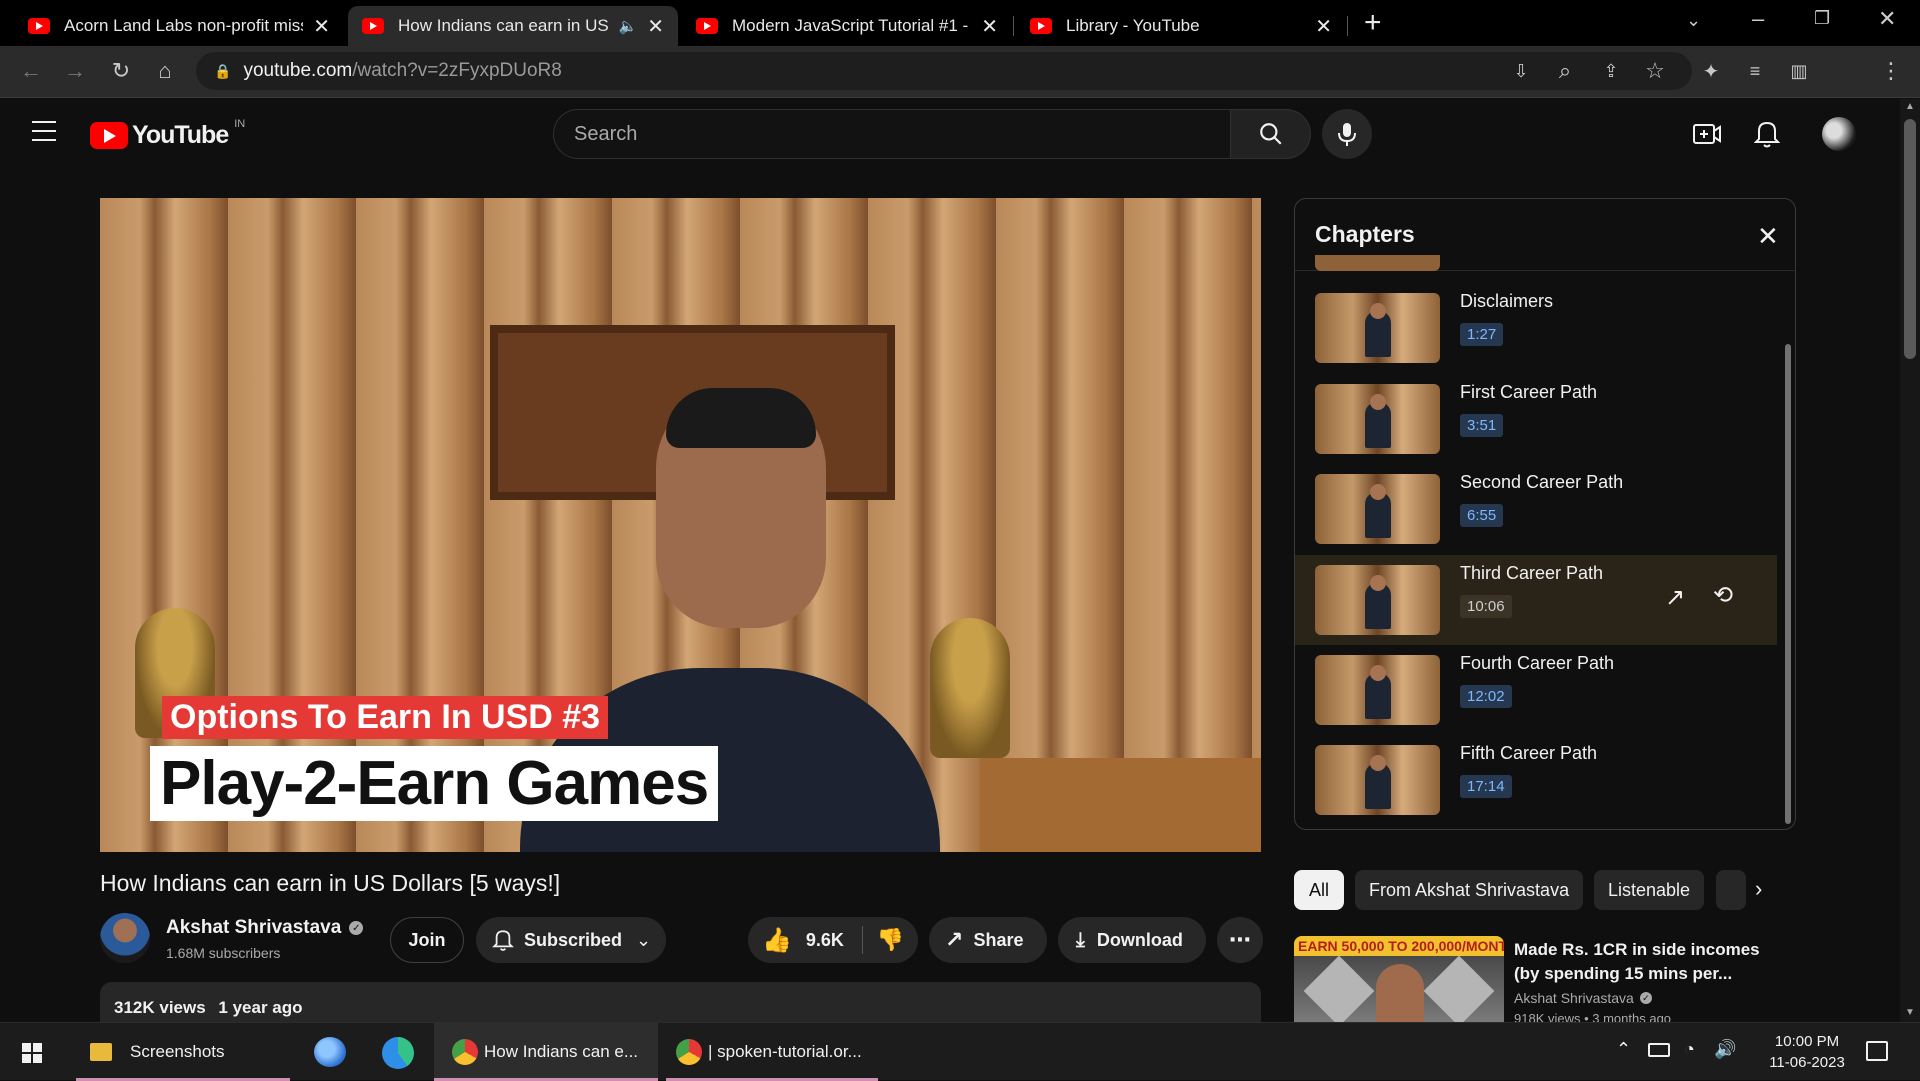  Describe the element at coordinates (1910, 106) in the screenshot. I see `scroll-up-icon: ▲` at that location.